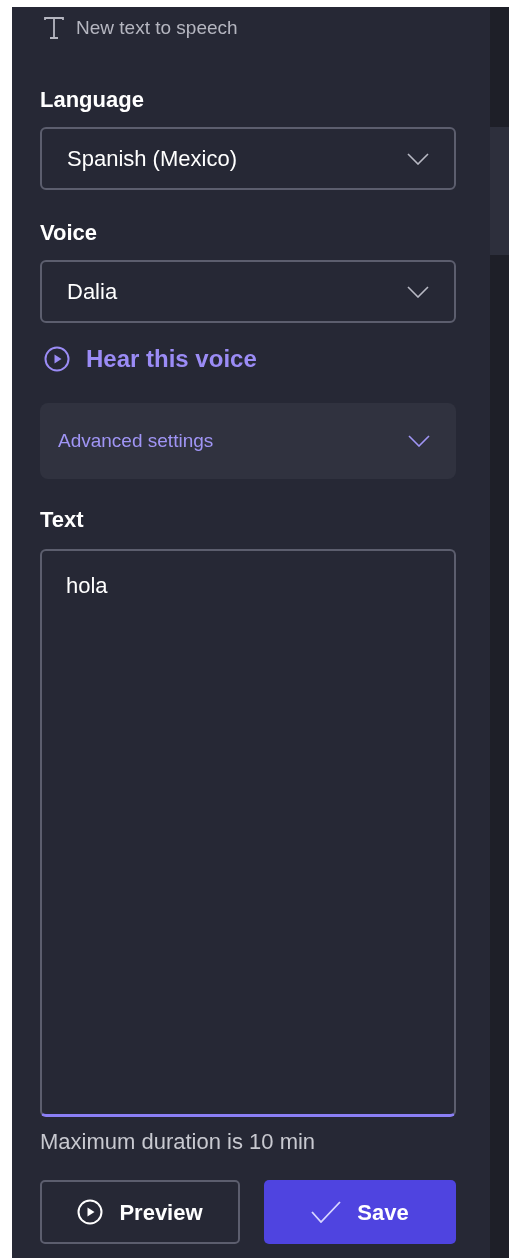 Image resolution: width=509 pixels, height=1258 pixels. What do you see at coordinates (54, 28) in the screenshot?
I see `text-t-icon` at bounding box center [54, 28].